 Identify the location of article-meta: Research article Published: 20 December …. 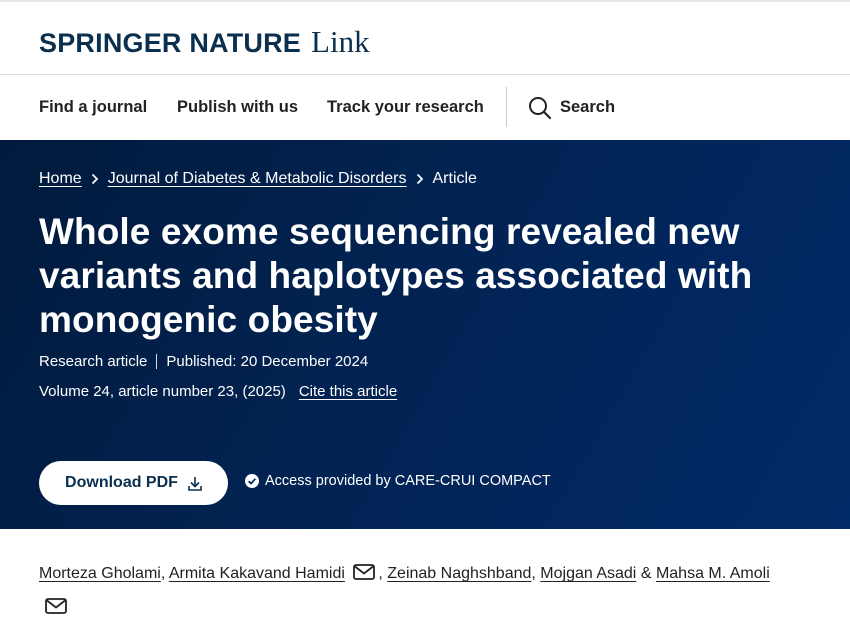
(203, 361).